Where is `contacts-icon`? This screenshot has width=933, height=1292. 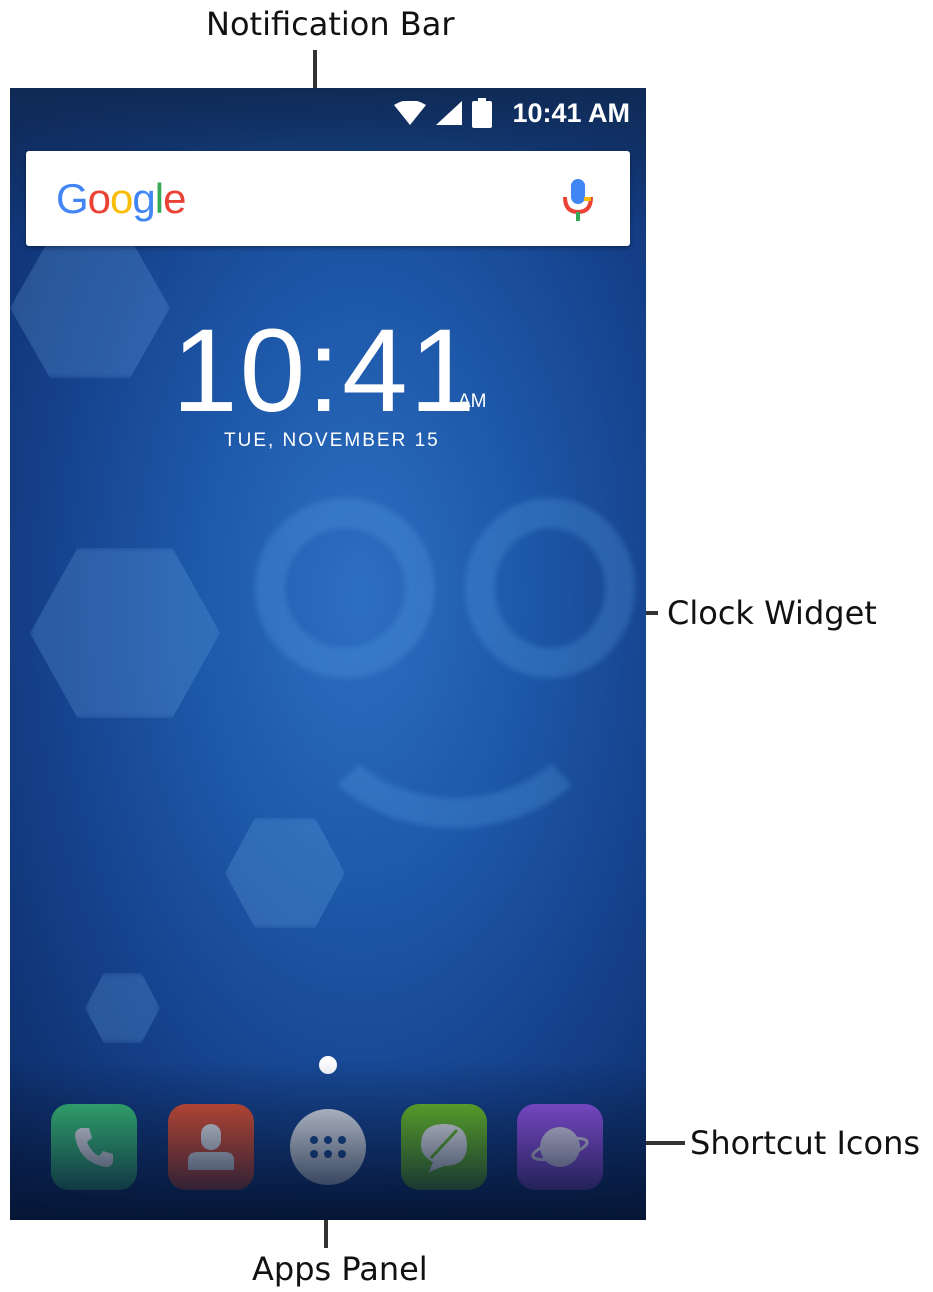
contacts-icon is located at coordinates (211, 1147).